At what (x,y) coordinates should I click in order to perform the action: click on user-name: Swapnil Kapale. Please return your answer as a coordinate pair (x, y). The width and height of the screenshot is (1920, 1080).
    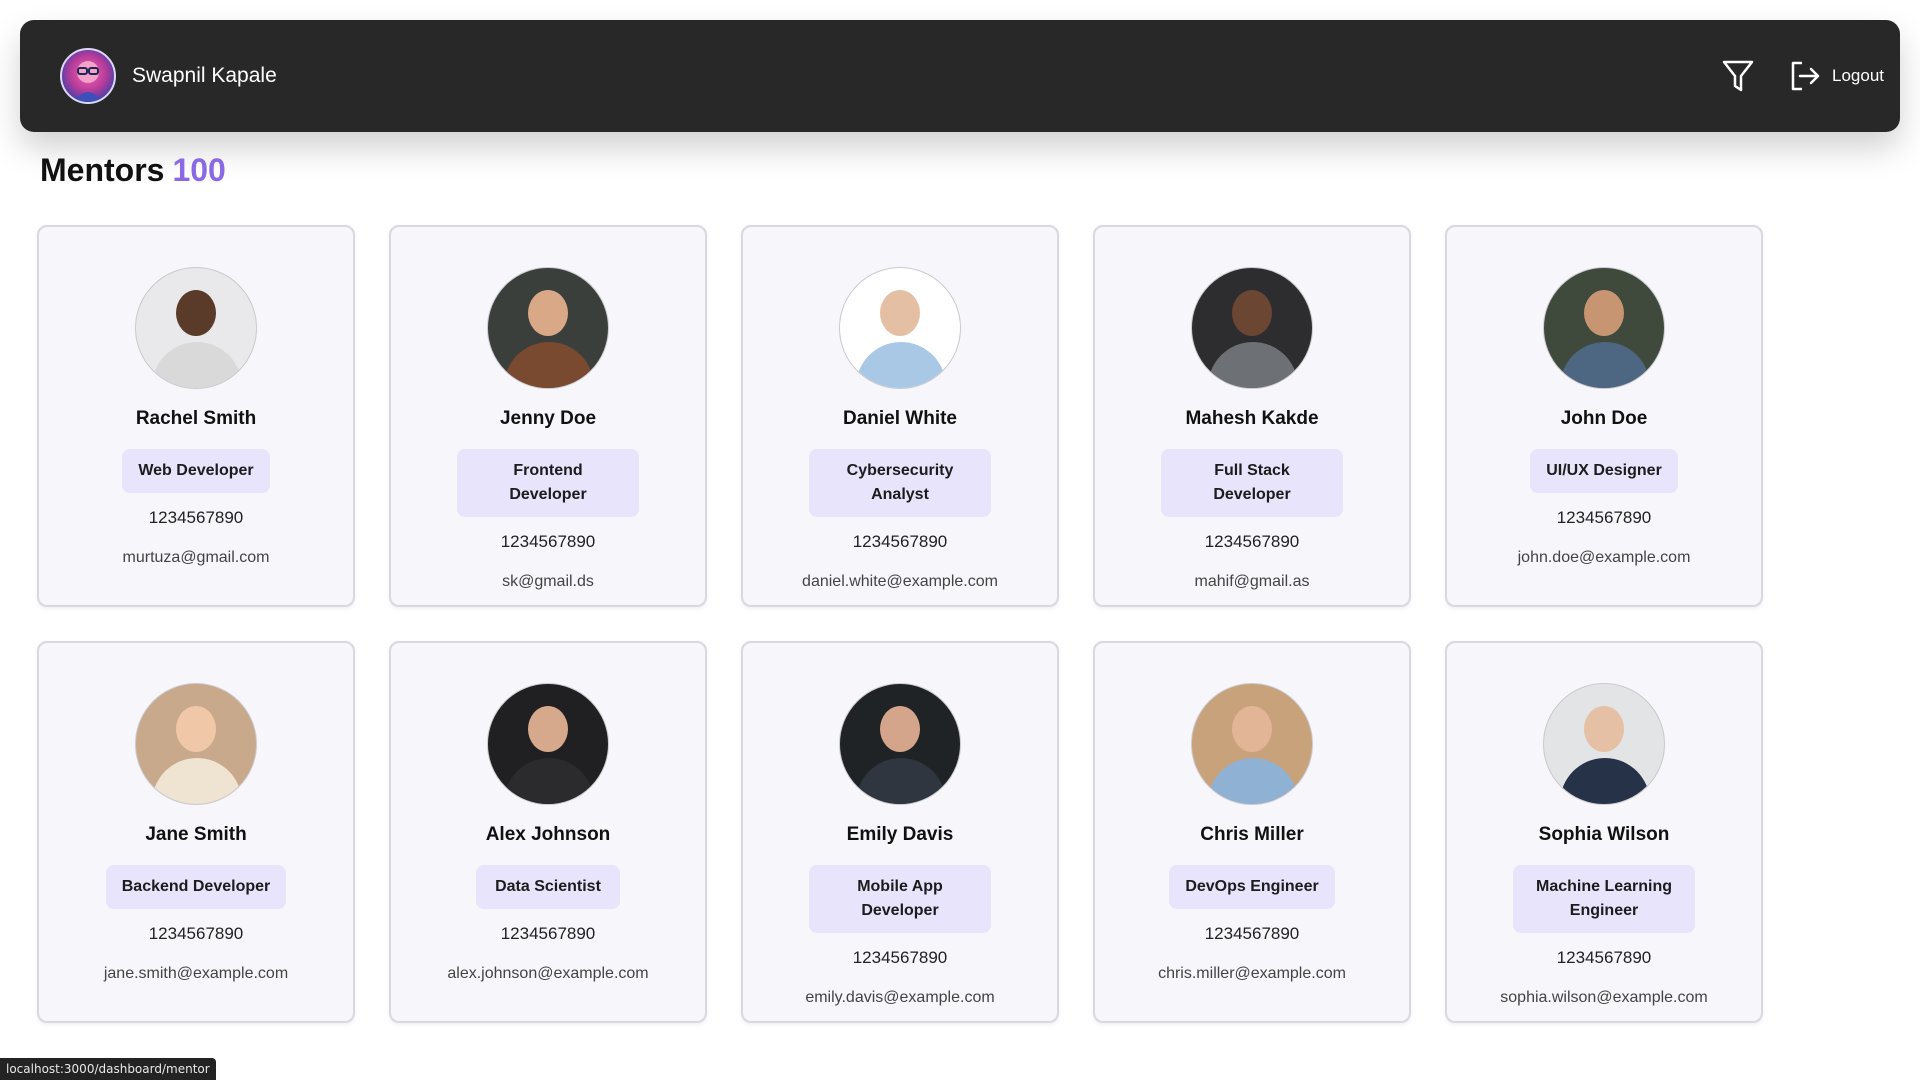
    Looking at the image, I should click on (204, 75).